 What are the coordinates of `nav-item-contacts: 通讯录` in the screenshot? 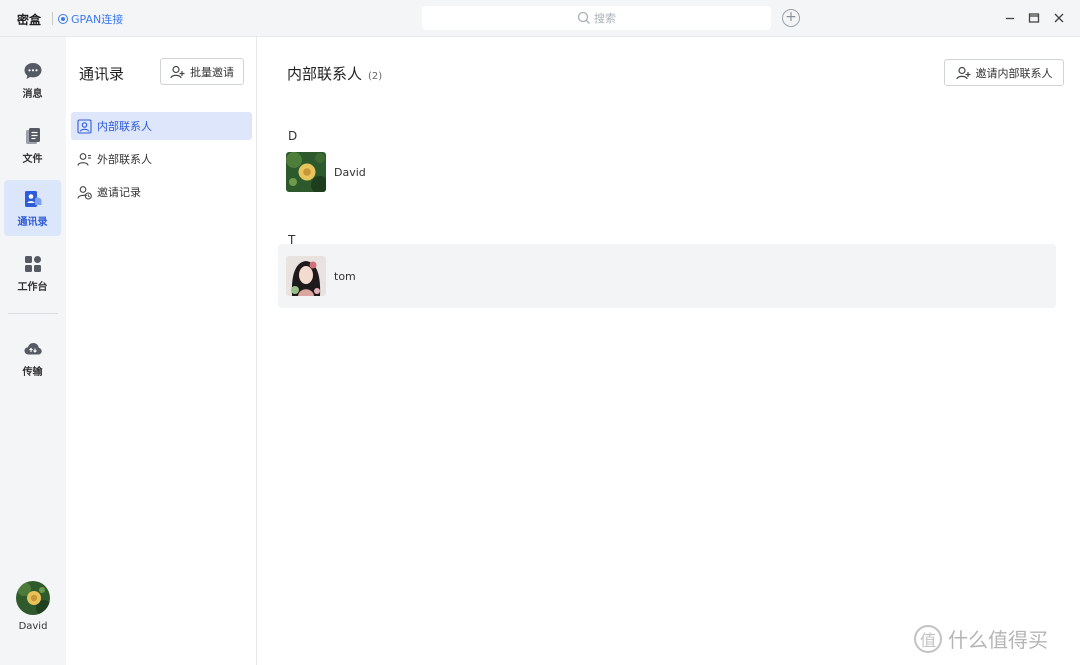 It's located at (32, 208).